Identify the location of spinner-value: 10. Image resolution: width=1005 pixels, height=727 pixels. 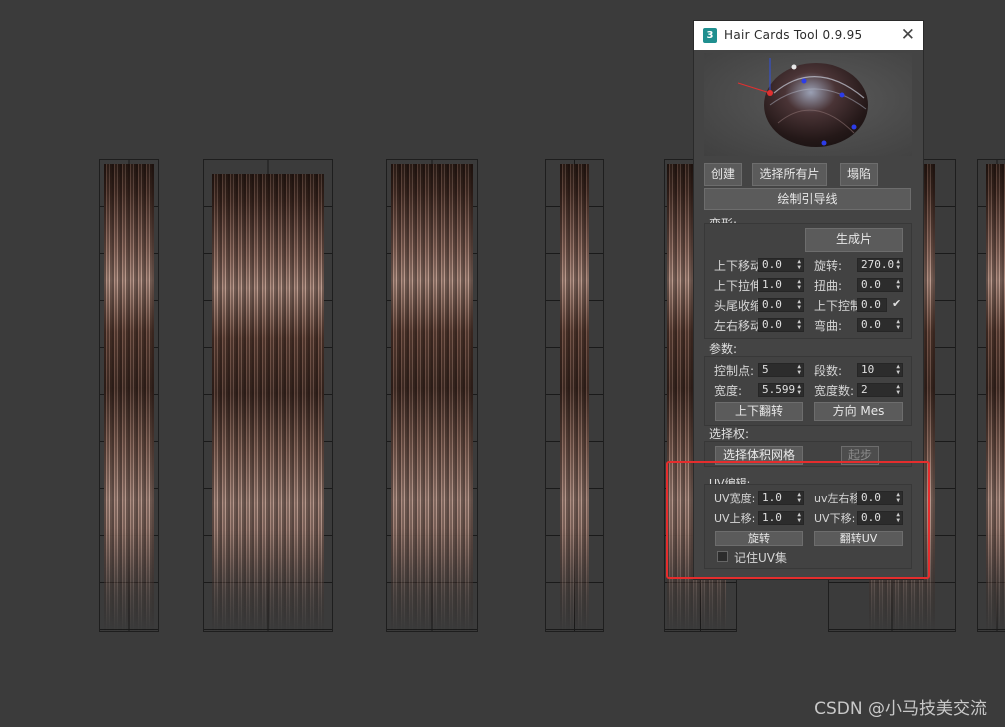
(868, 369).